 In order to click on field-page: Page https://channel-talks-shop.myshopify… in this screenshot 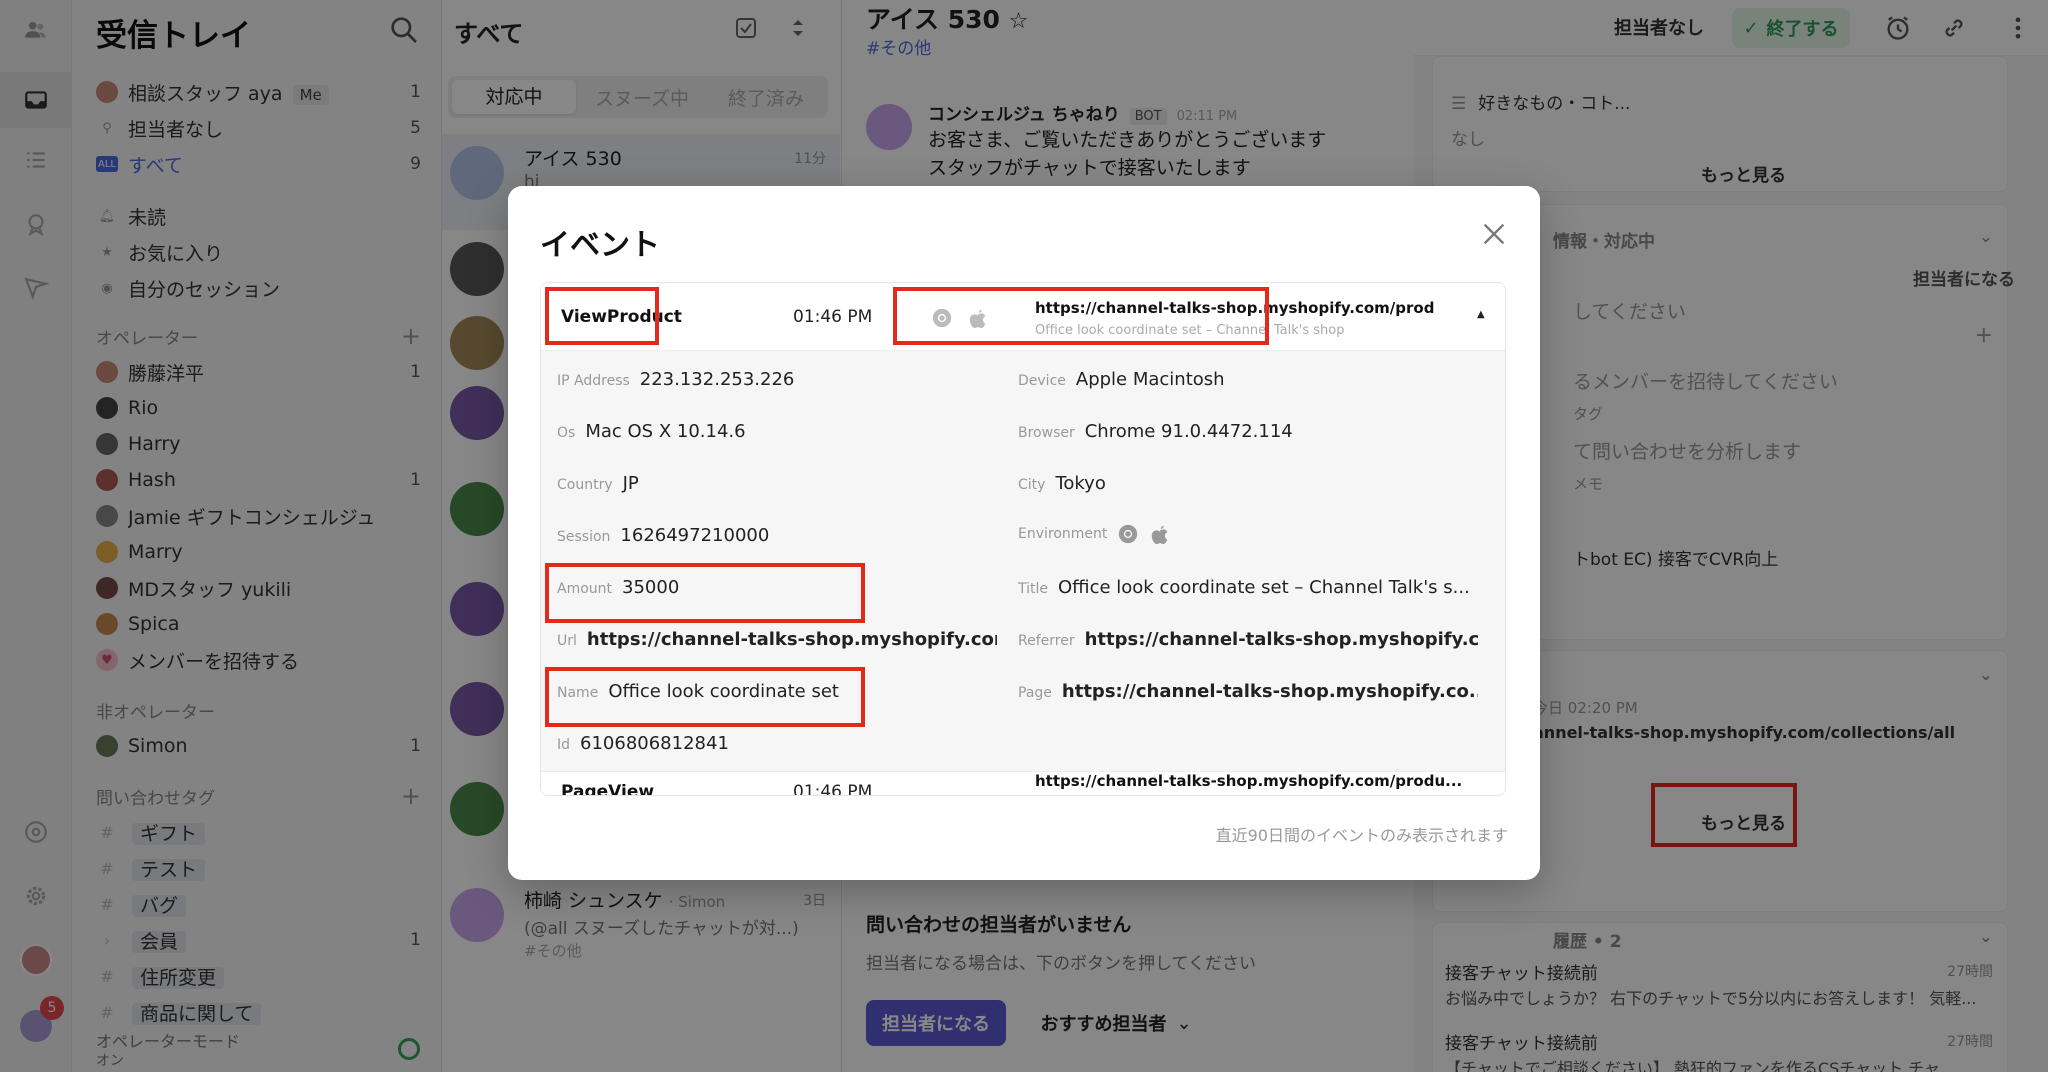, I will do `click(1248, 691)`.